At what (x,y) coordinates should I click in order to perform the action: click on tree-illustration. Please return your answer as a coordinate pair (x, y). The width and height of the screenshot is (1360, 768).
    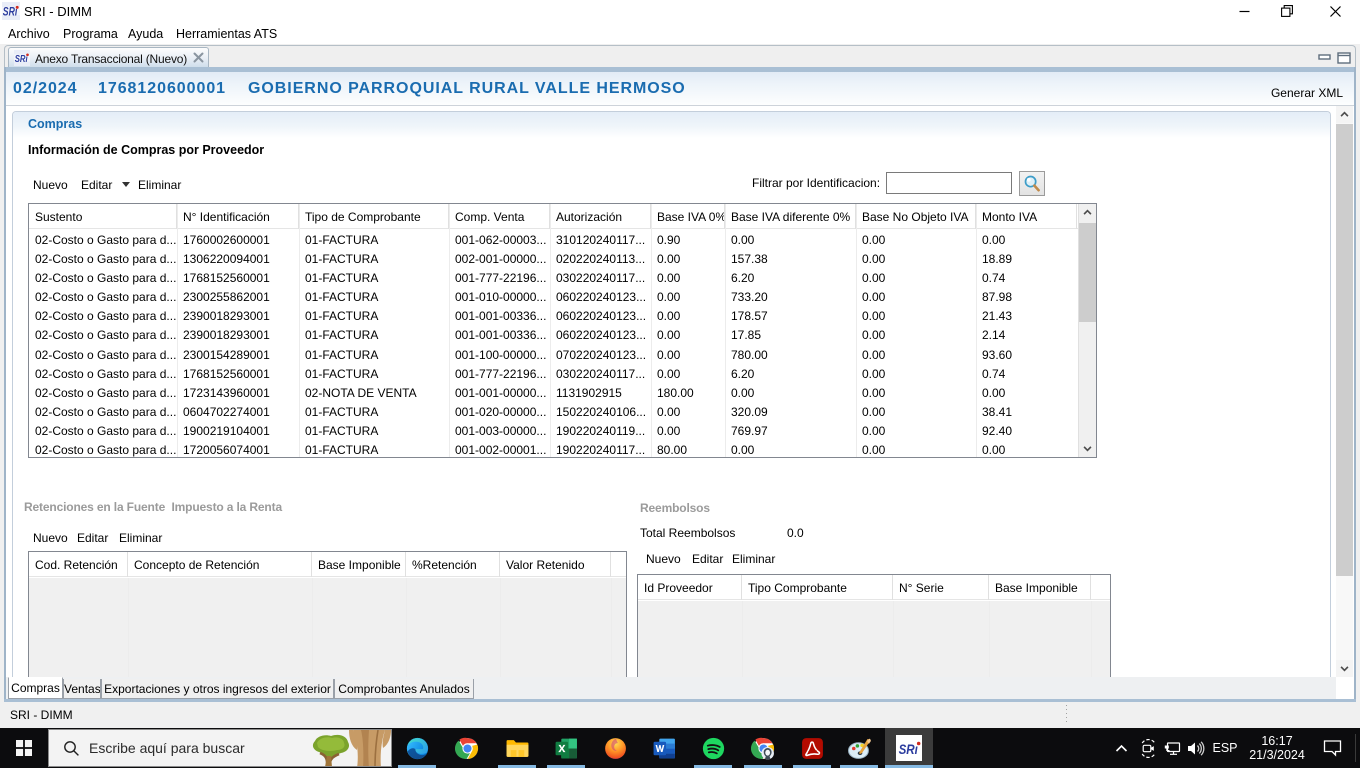
    Looking at the image, I should click on (348, 748).